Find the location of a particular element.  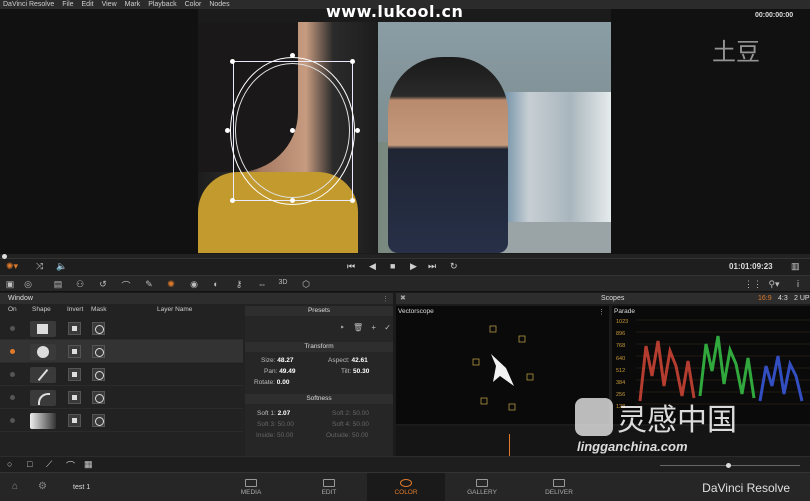

menu-color: Color is located at coordinates (193, 4).